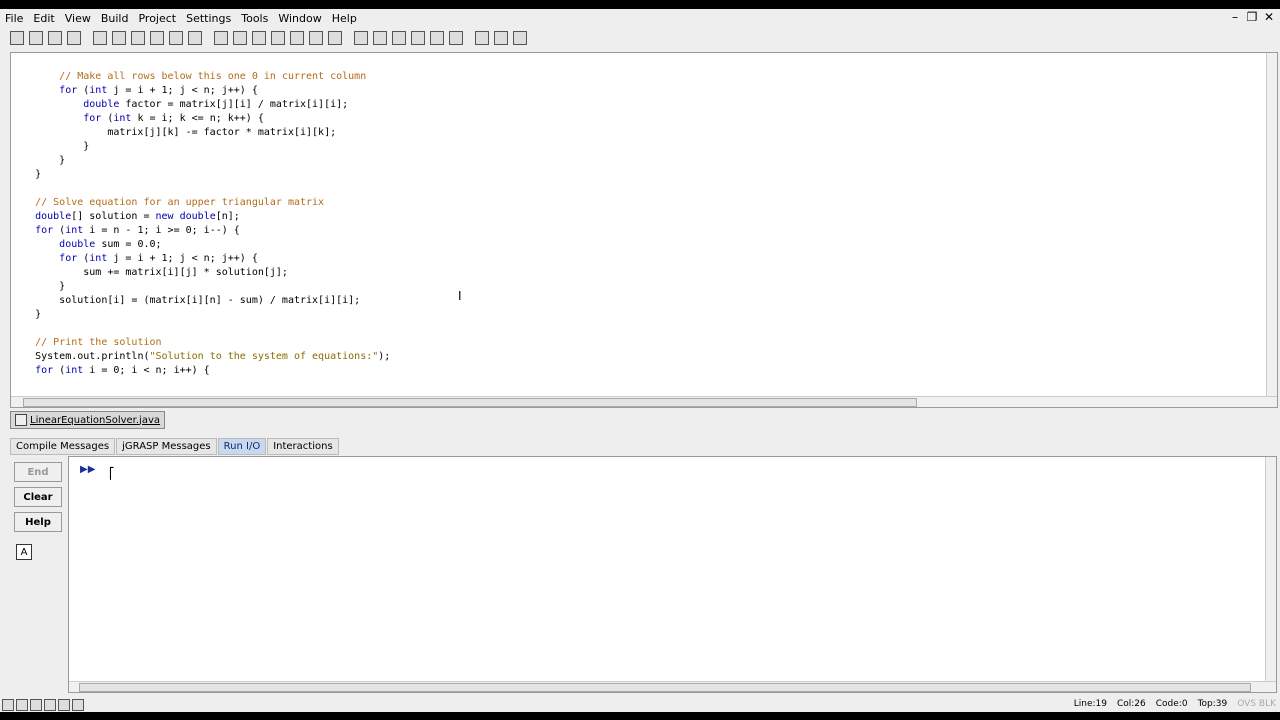 The width and height of the screenshot is (1280, 720). Describe the element at coordinates (1252, 17) in the screenshot. I see `restore-icon: ❐` at that location.